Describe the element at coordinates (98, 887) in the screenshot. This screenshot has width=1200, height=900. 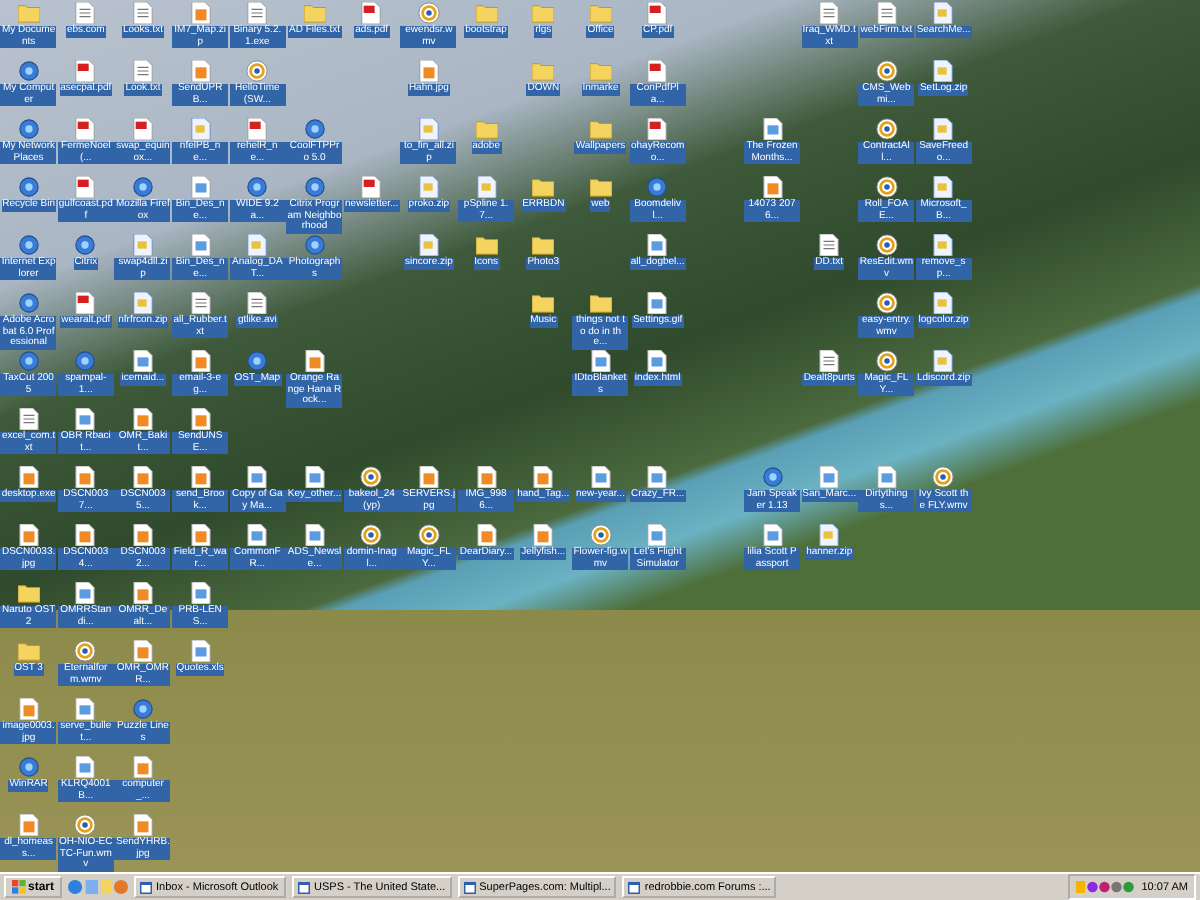
I see `quick-launch-icons-drawing` at that location.